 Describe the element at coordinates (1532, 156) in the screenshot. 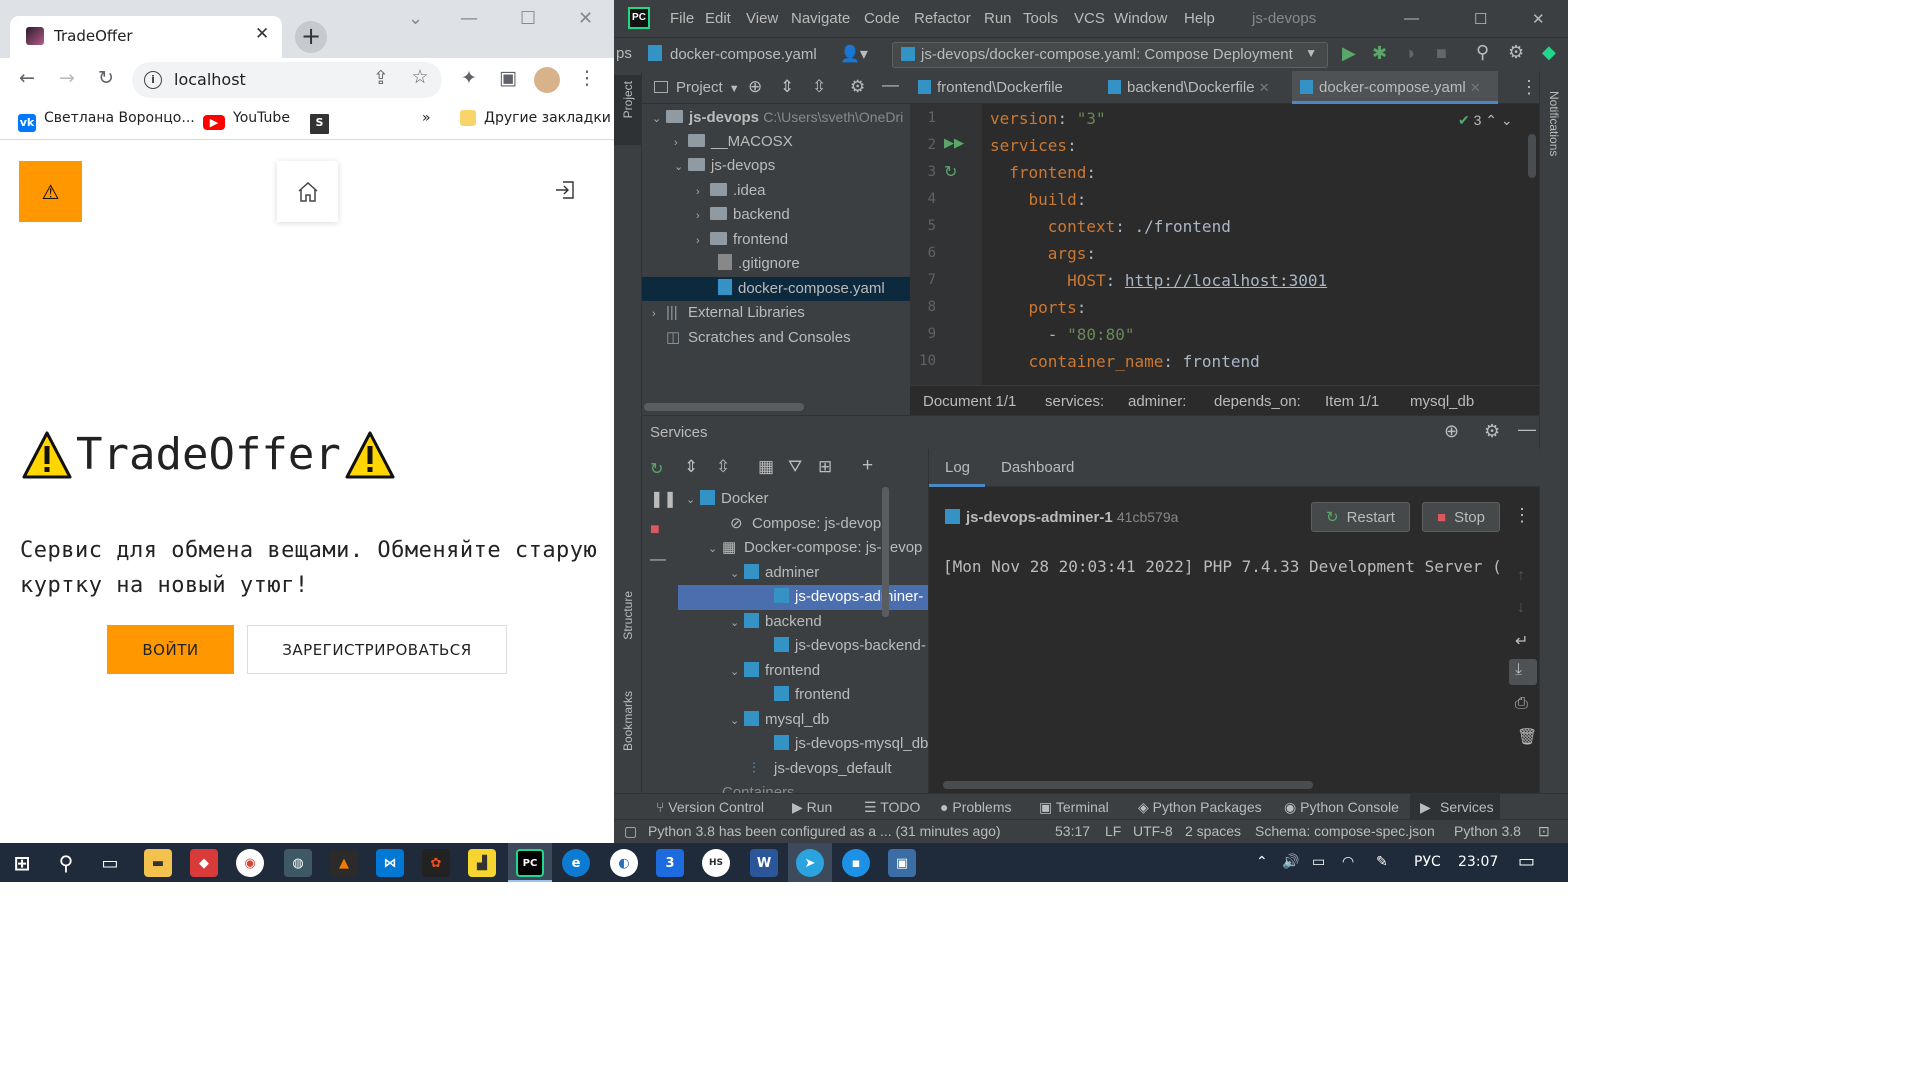

I see `vertical-scrollbar` at that location.